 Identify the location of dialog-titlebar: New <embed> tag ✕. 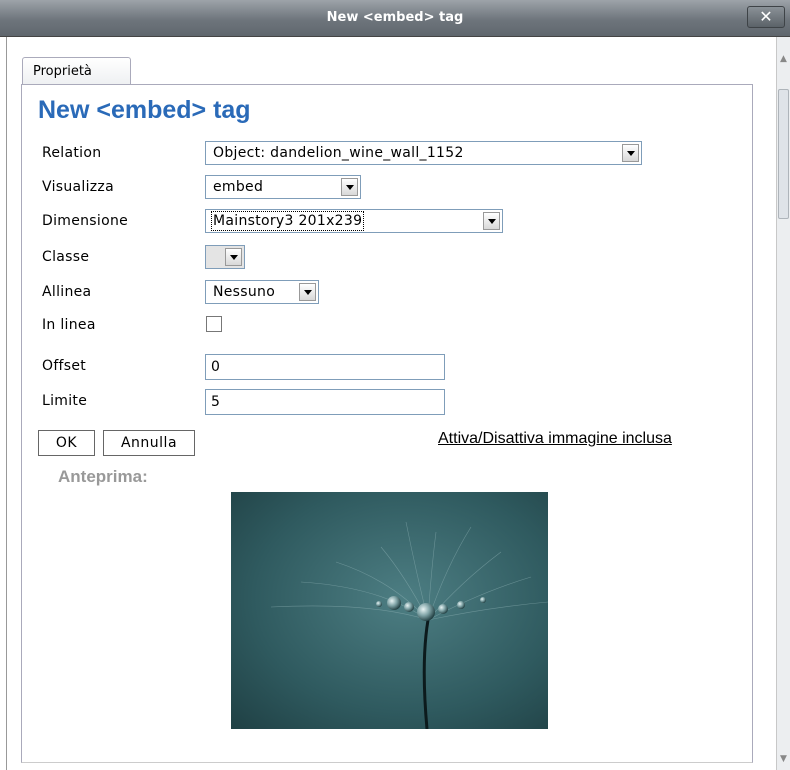
(395, 18).